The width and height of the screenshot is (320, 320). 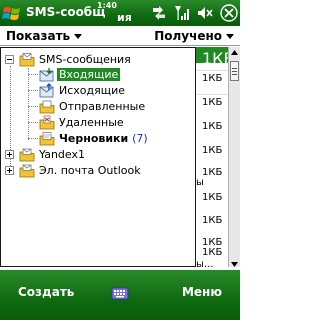 I want to click on sort-dropdown-label: Получено, so click(x=188, y=36).